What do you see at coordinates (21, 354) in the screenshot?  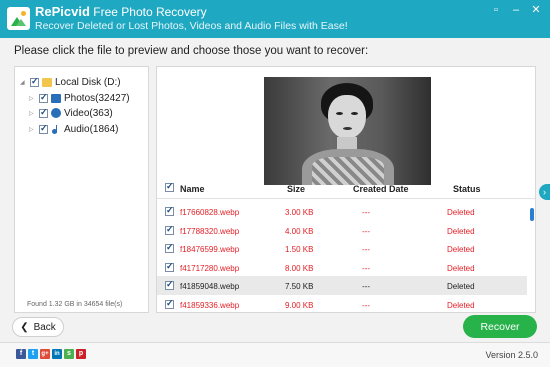 I see `facebook-icon: f` at bounding box center [21, 354].